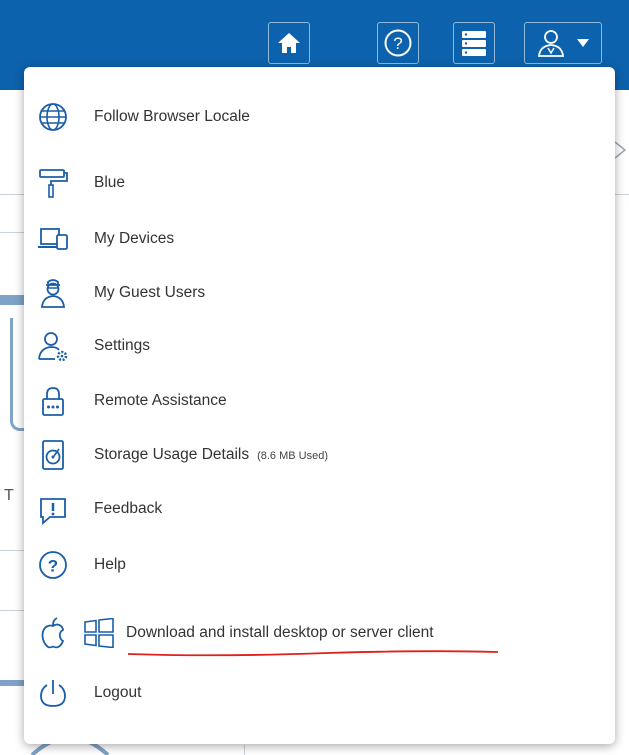 Image resolution: width=629 pixels, height=755 pixels. What do you see at coordinates (110, 182) in the screenshot?
I see `menu-item-label: Blue` at bounding box center [110, 182].